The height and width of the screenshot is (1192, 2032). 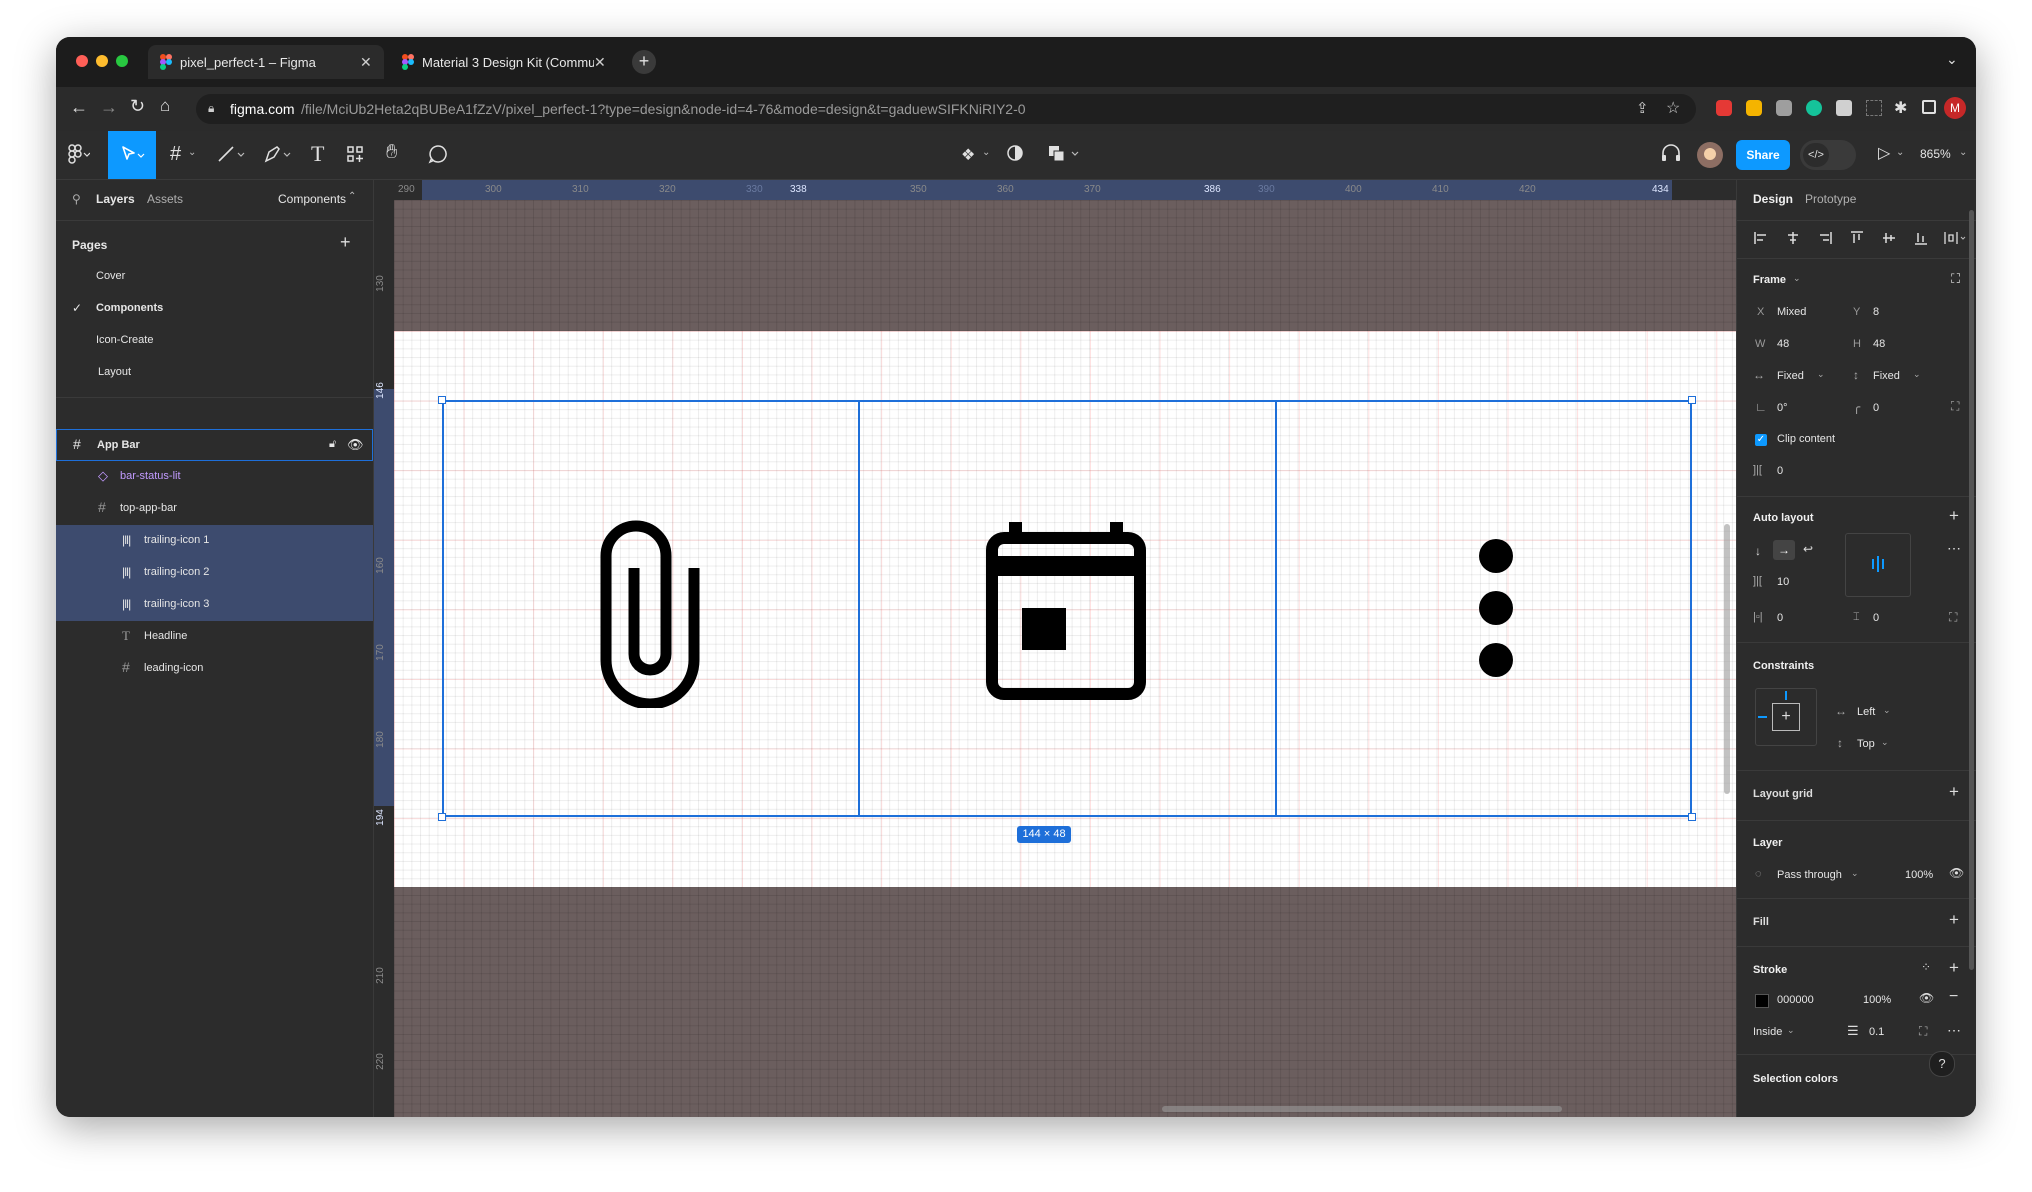 What do you see at coordinates (650, 612) in the screenshot?
I see `attach-icon` at bounding box center [650, 612].